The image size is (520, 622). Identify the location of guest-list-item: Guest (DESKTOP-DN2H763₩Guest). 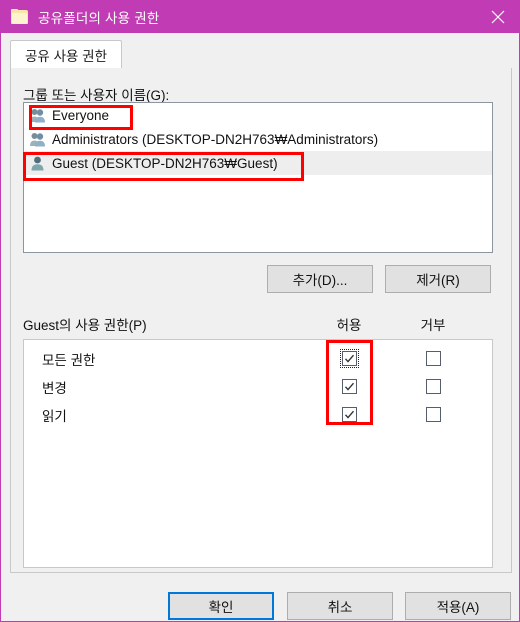
(258, 163).